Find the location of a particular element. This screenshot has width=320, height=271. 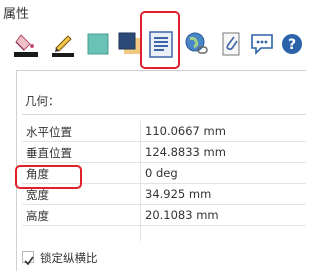

property-row-horizontal-position: 水平位置 110.0667 mm is located at coordinates (164, 131).